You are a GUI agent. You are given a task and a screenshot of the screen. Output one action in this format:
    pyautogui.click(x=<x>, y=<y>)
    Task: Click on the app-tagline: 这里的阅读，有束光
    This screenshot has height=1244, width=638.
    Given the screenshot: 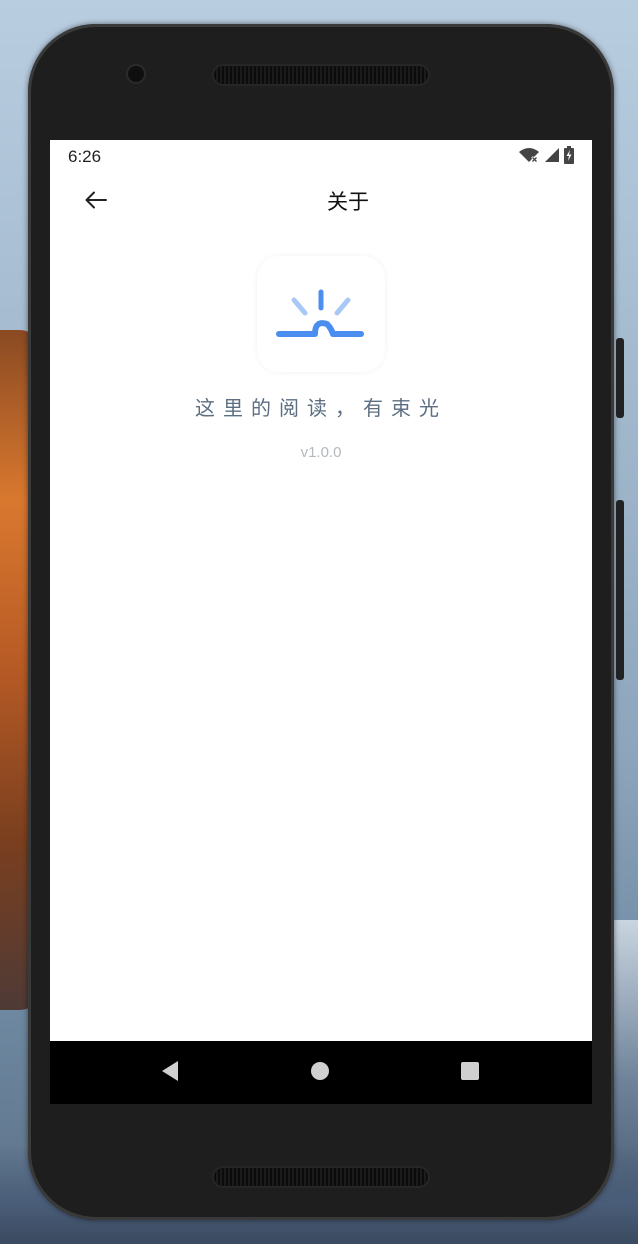 What is the action you would take?
    pyautogui.click(x=321, y=408)
    